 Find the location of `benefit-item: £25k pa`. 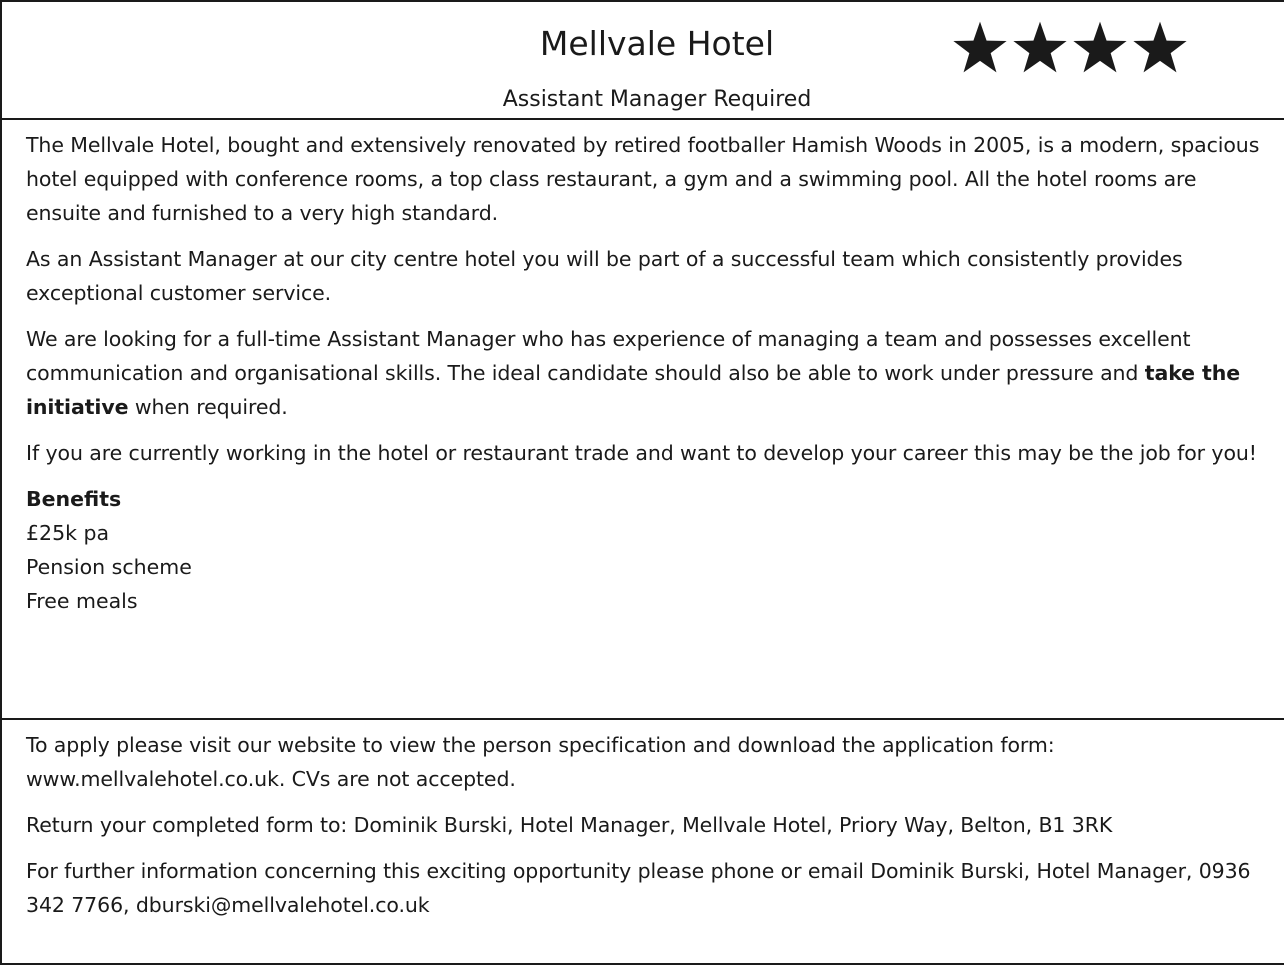

benefit-item: £25k pa is located at coordinates (68, 533).